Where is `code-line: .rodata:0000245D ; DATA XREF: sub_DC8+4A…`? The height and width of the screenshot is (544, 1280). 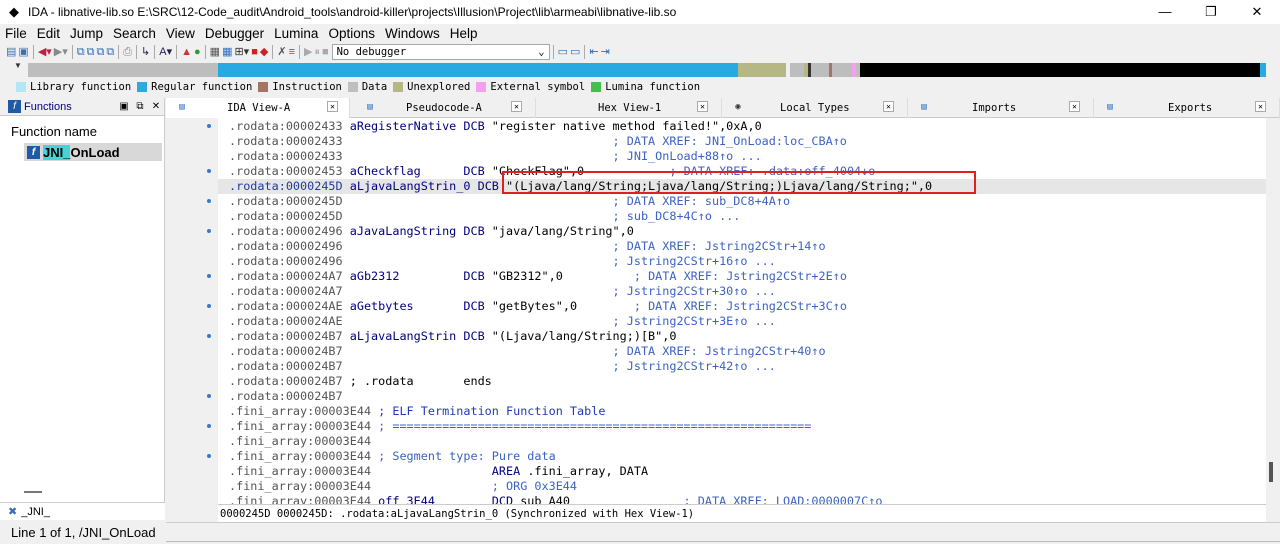 code-line: .rodata:0000245D ; DATA XREF: sub_DC8+4A… is located at coordinates (742, 201).